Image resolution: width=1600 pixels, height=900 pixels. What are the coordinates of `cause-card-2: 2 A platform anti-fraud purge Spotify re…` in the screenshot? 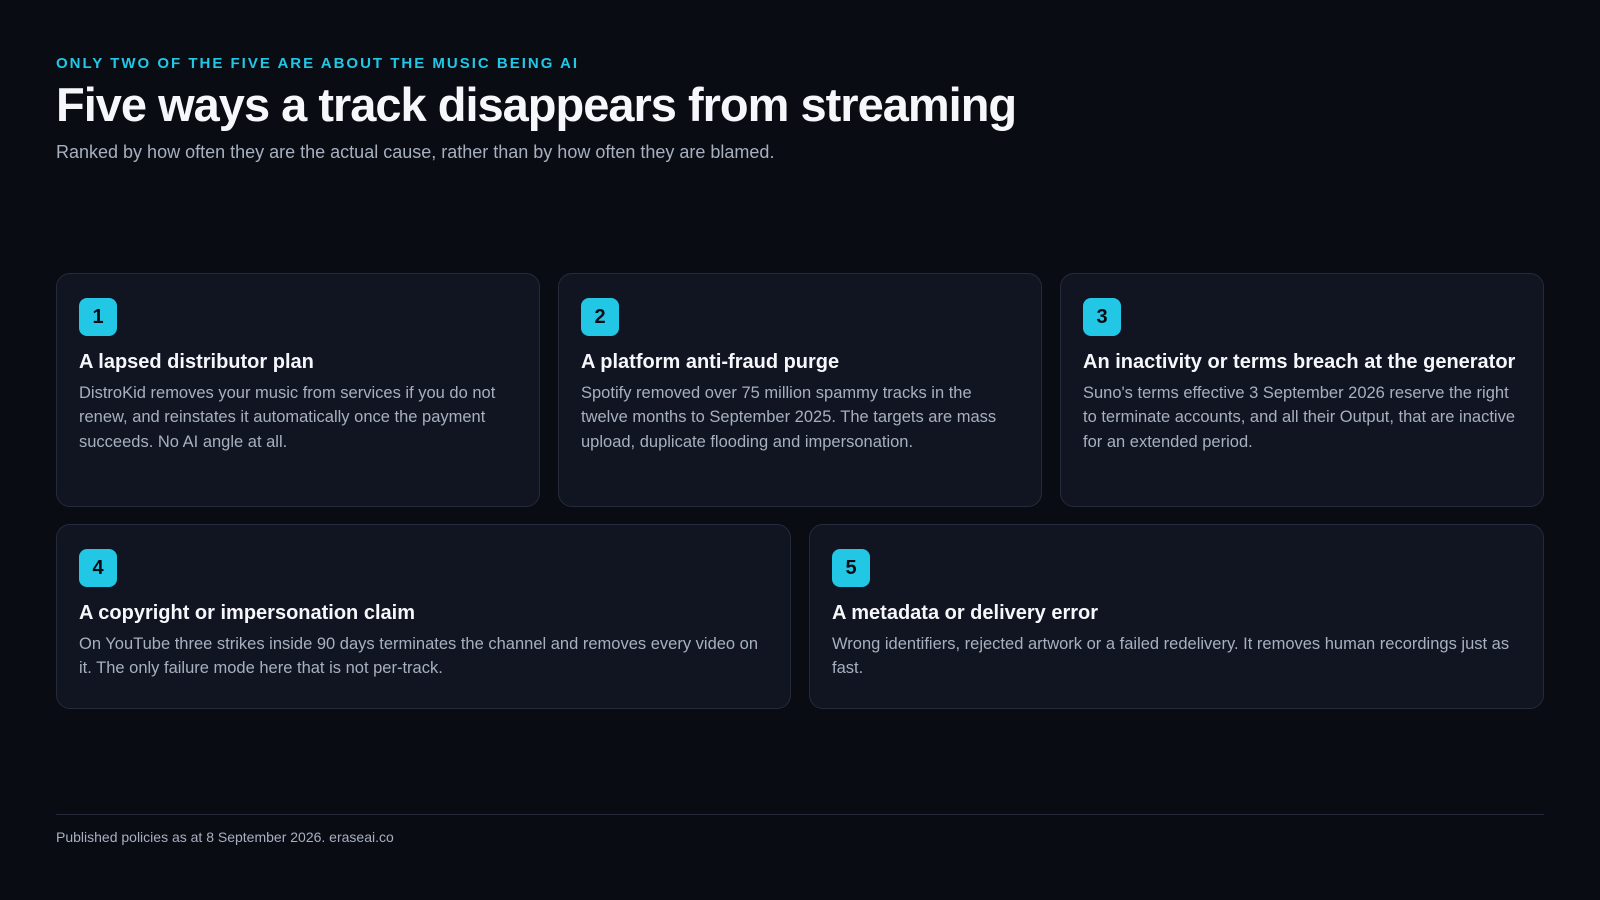 It's located at (800, 390).